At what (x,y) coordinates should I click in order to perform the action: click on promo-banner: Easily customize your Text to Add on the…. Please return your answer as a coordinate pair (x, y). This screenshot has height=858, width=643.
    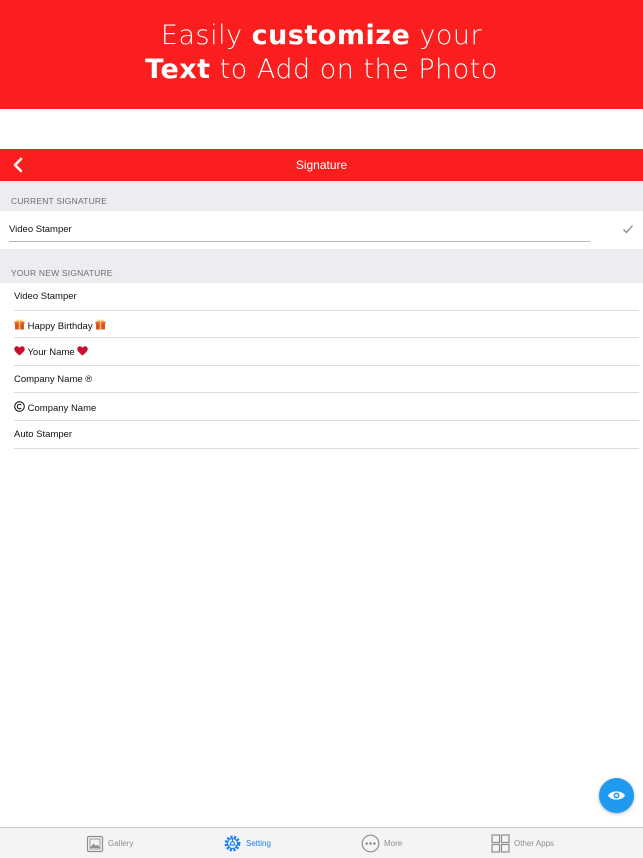
    Looking at the image, I should click on (321, 54).